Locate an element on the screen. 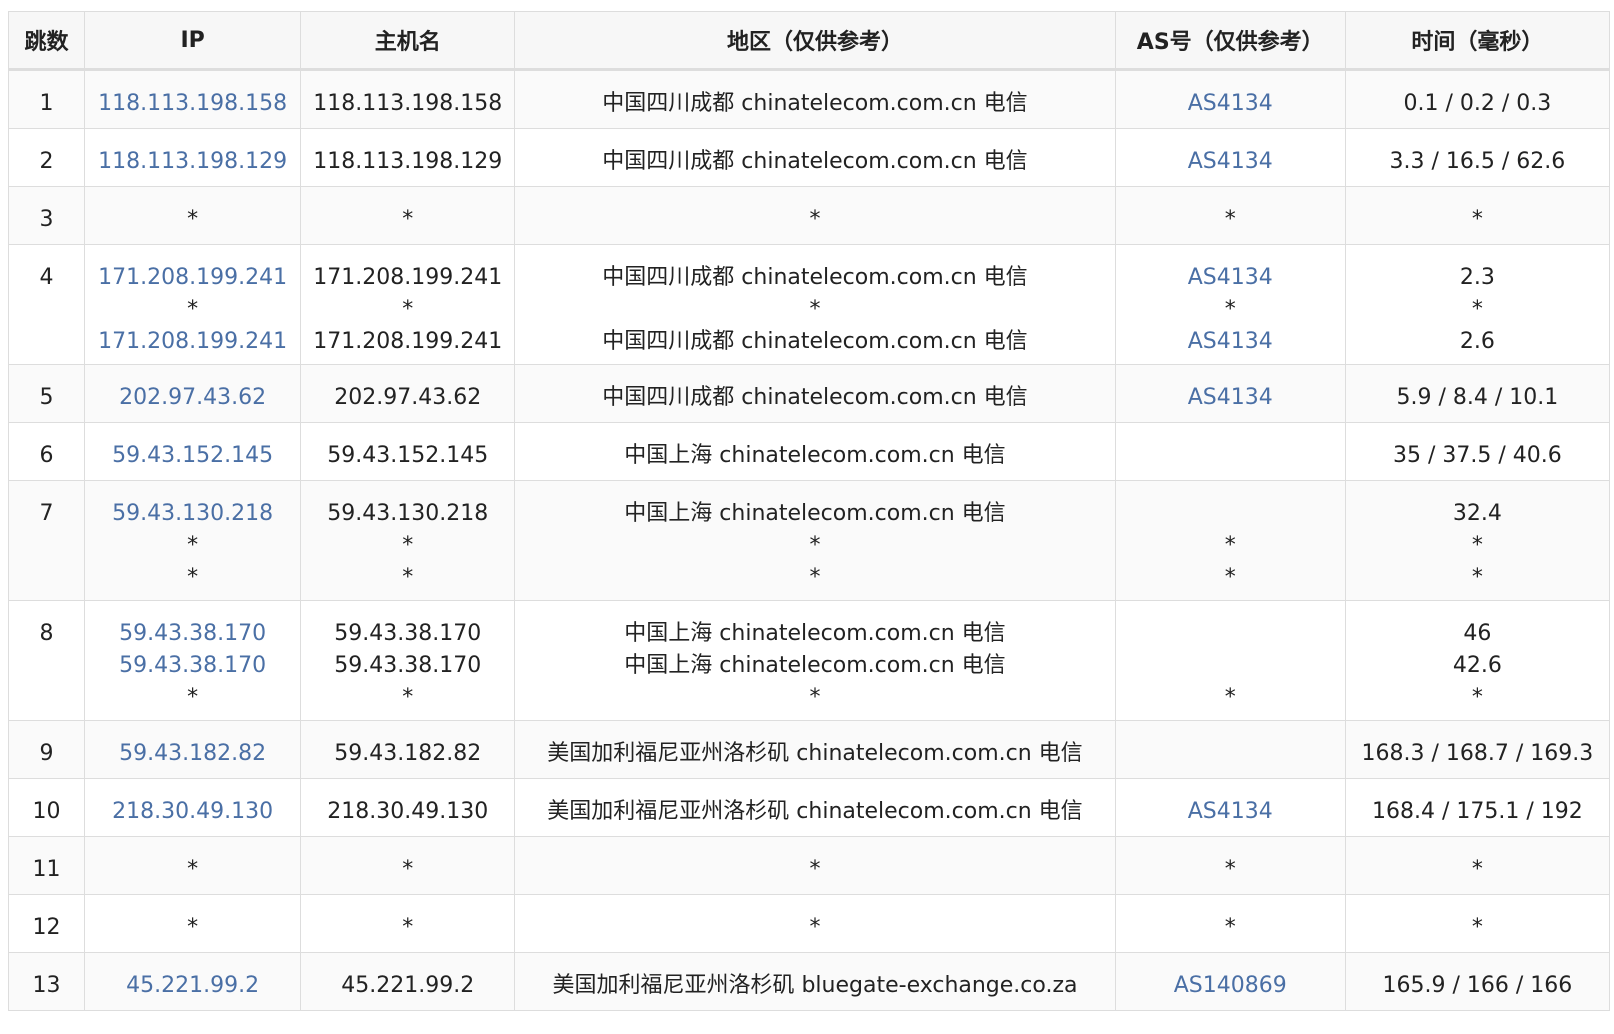 This screenshot has width=1614, height=1034. ip-link: 118.113.198.158 is located at coordinates (192, 103).